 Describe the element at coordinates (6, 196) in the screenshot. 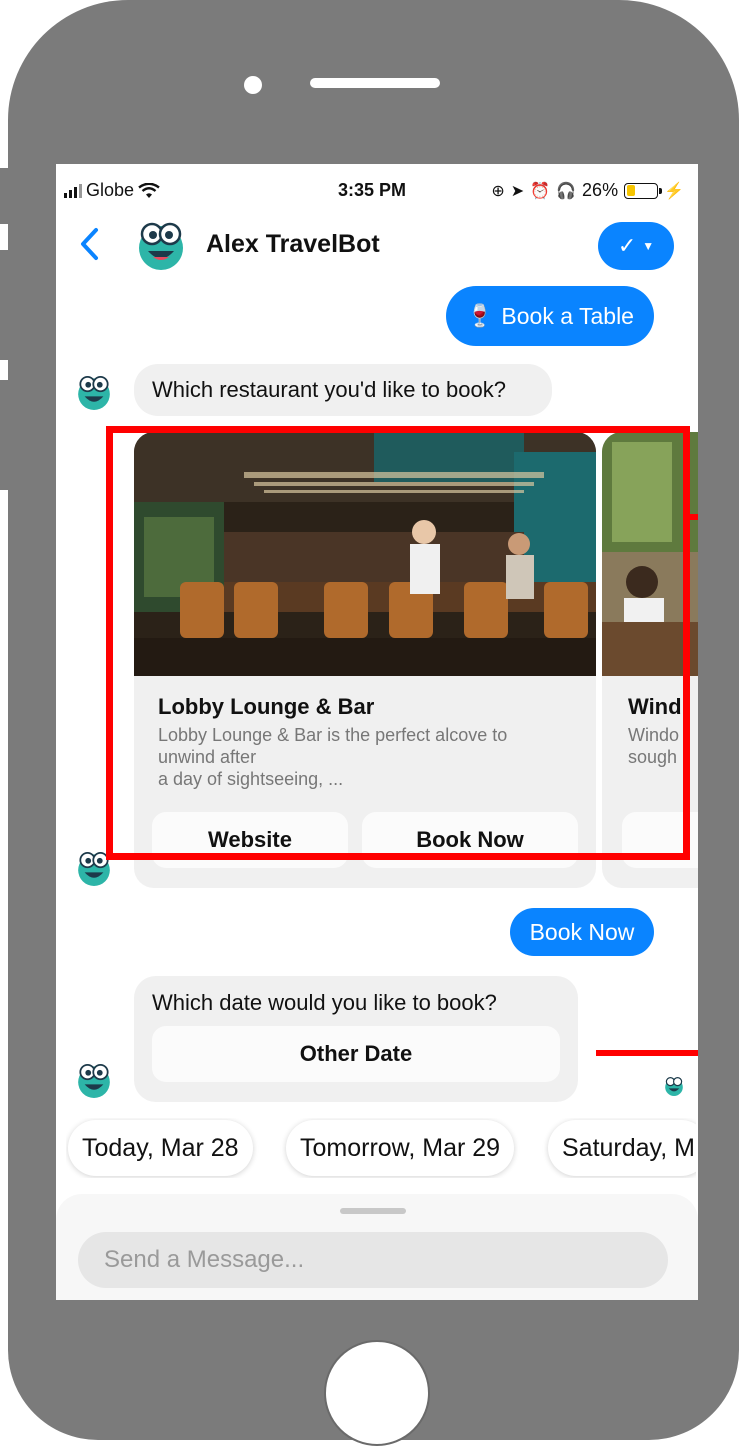

I see `side-button-mute` at that location.